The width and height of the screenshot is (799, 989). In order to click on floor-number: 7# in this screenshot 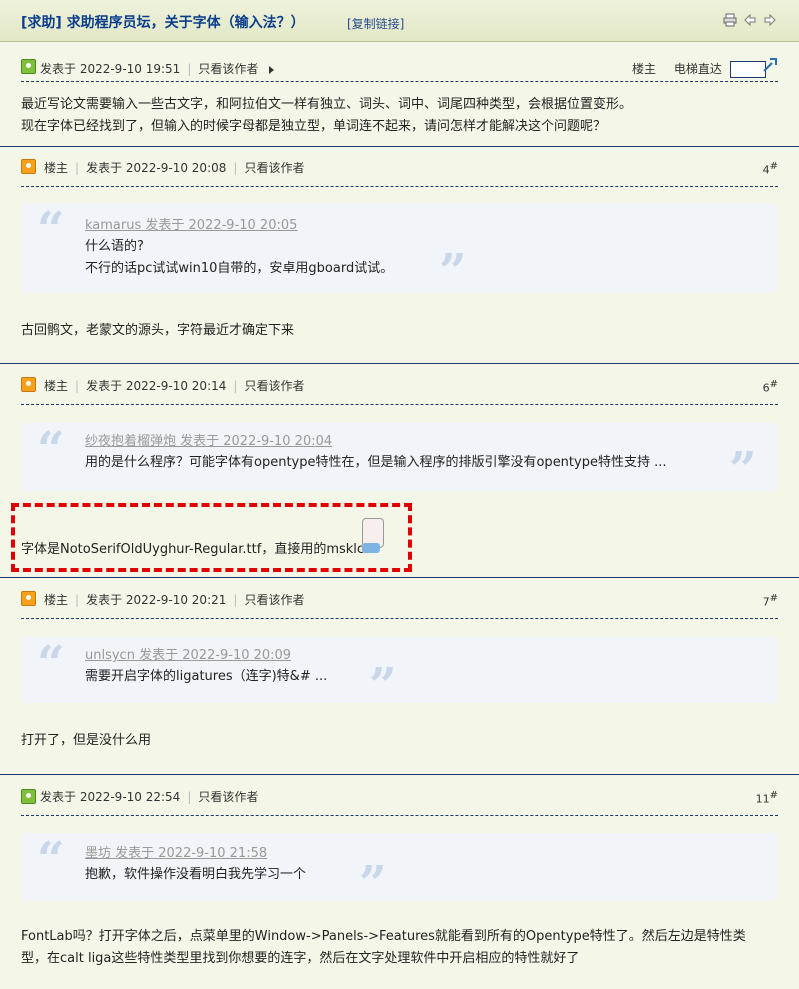, I will do `click(770, 601)`.